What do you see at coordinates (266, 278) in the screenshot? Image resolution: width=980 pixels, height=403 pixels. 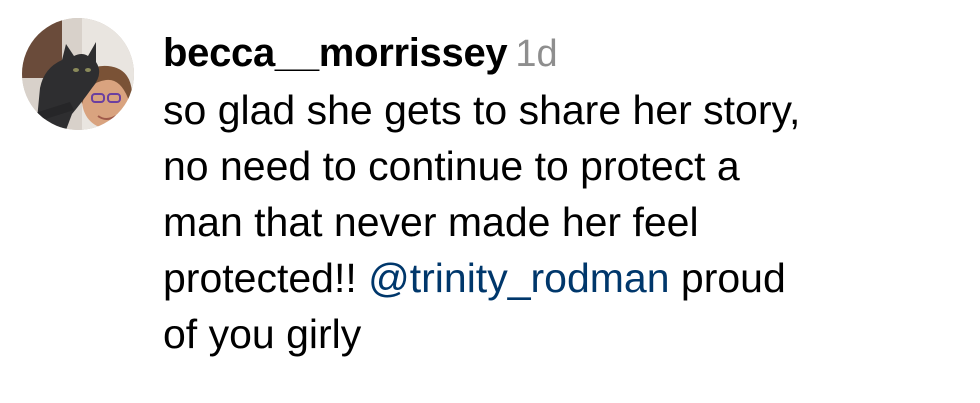 I see `comment-line-4-start: protected!!` at bounding box center [266, 278].